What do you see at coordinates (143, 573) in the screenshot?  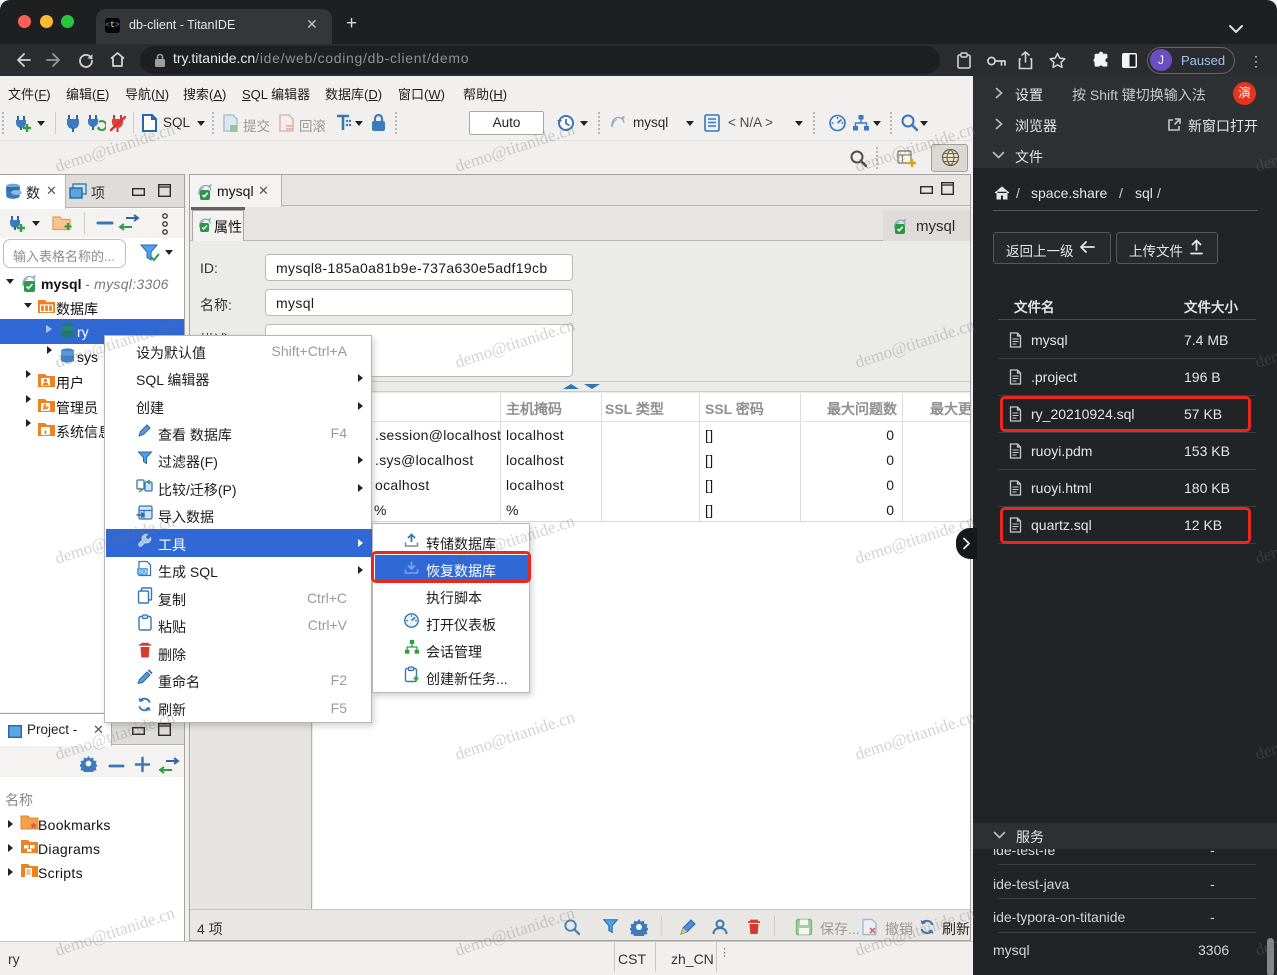 I see `svg-text: SQL` at bounding box center [143, 573].